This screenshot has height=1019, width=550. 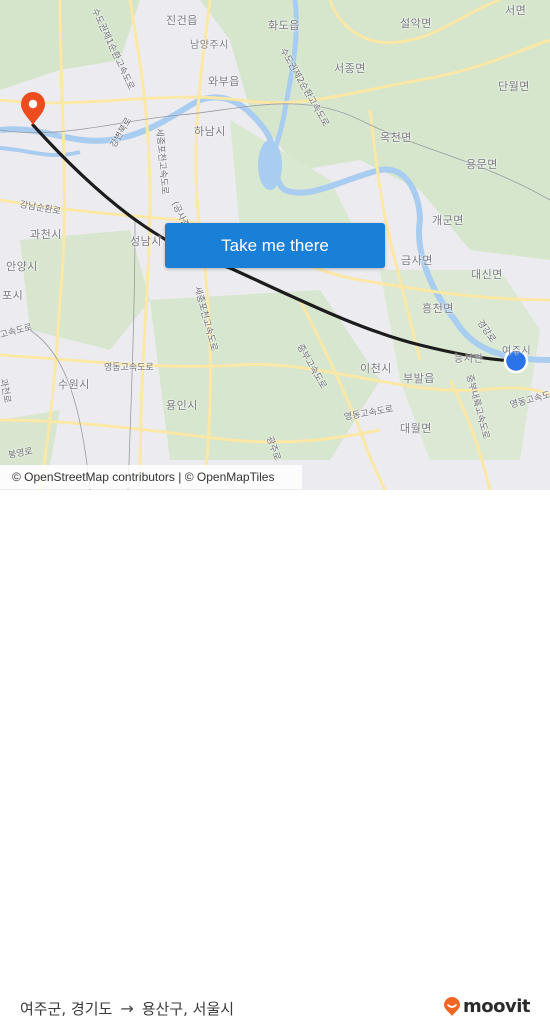 I want to click on place-label: 화도읍, so click(x=284, y=25).